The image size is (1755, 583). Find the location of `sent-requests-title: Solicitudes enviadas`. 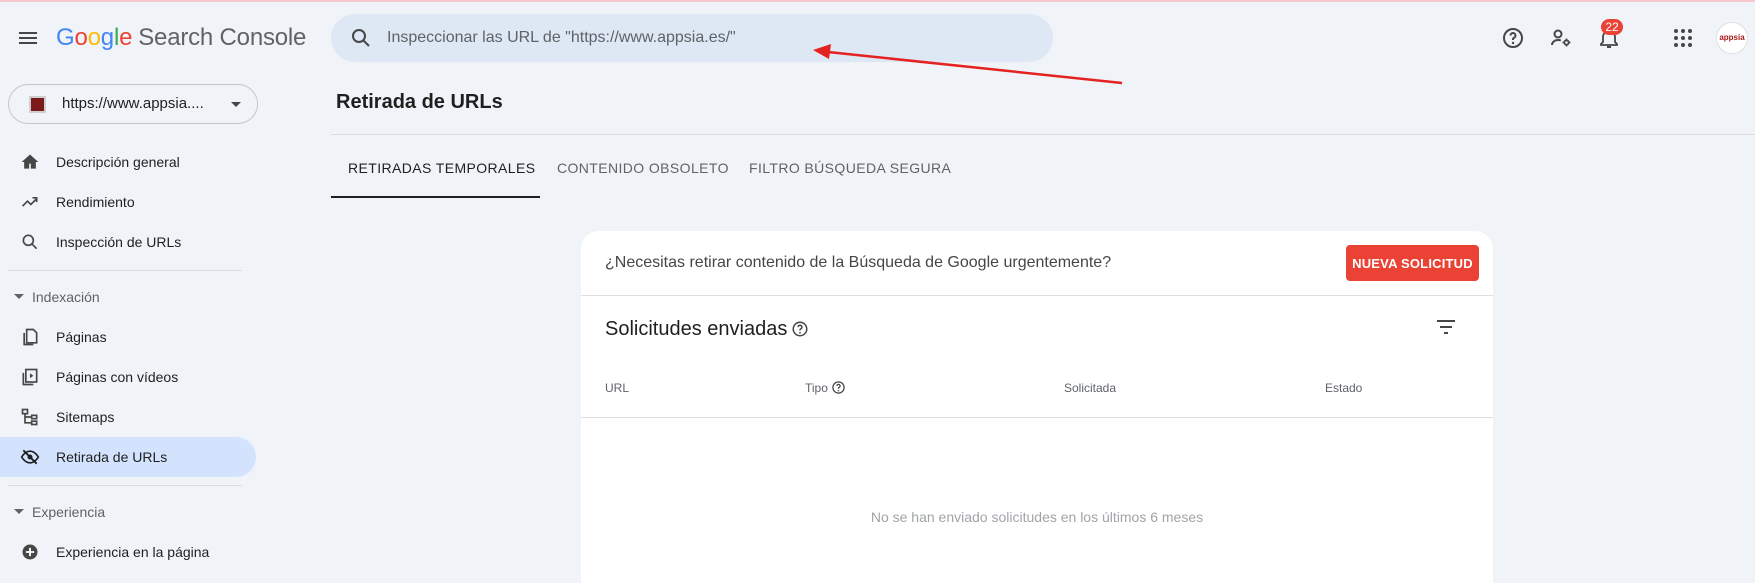

sent-requests-title: Solicitudes enviadas is located at coordinates (696, 329).